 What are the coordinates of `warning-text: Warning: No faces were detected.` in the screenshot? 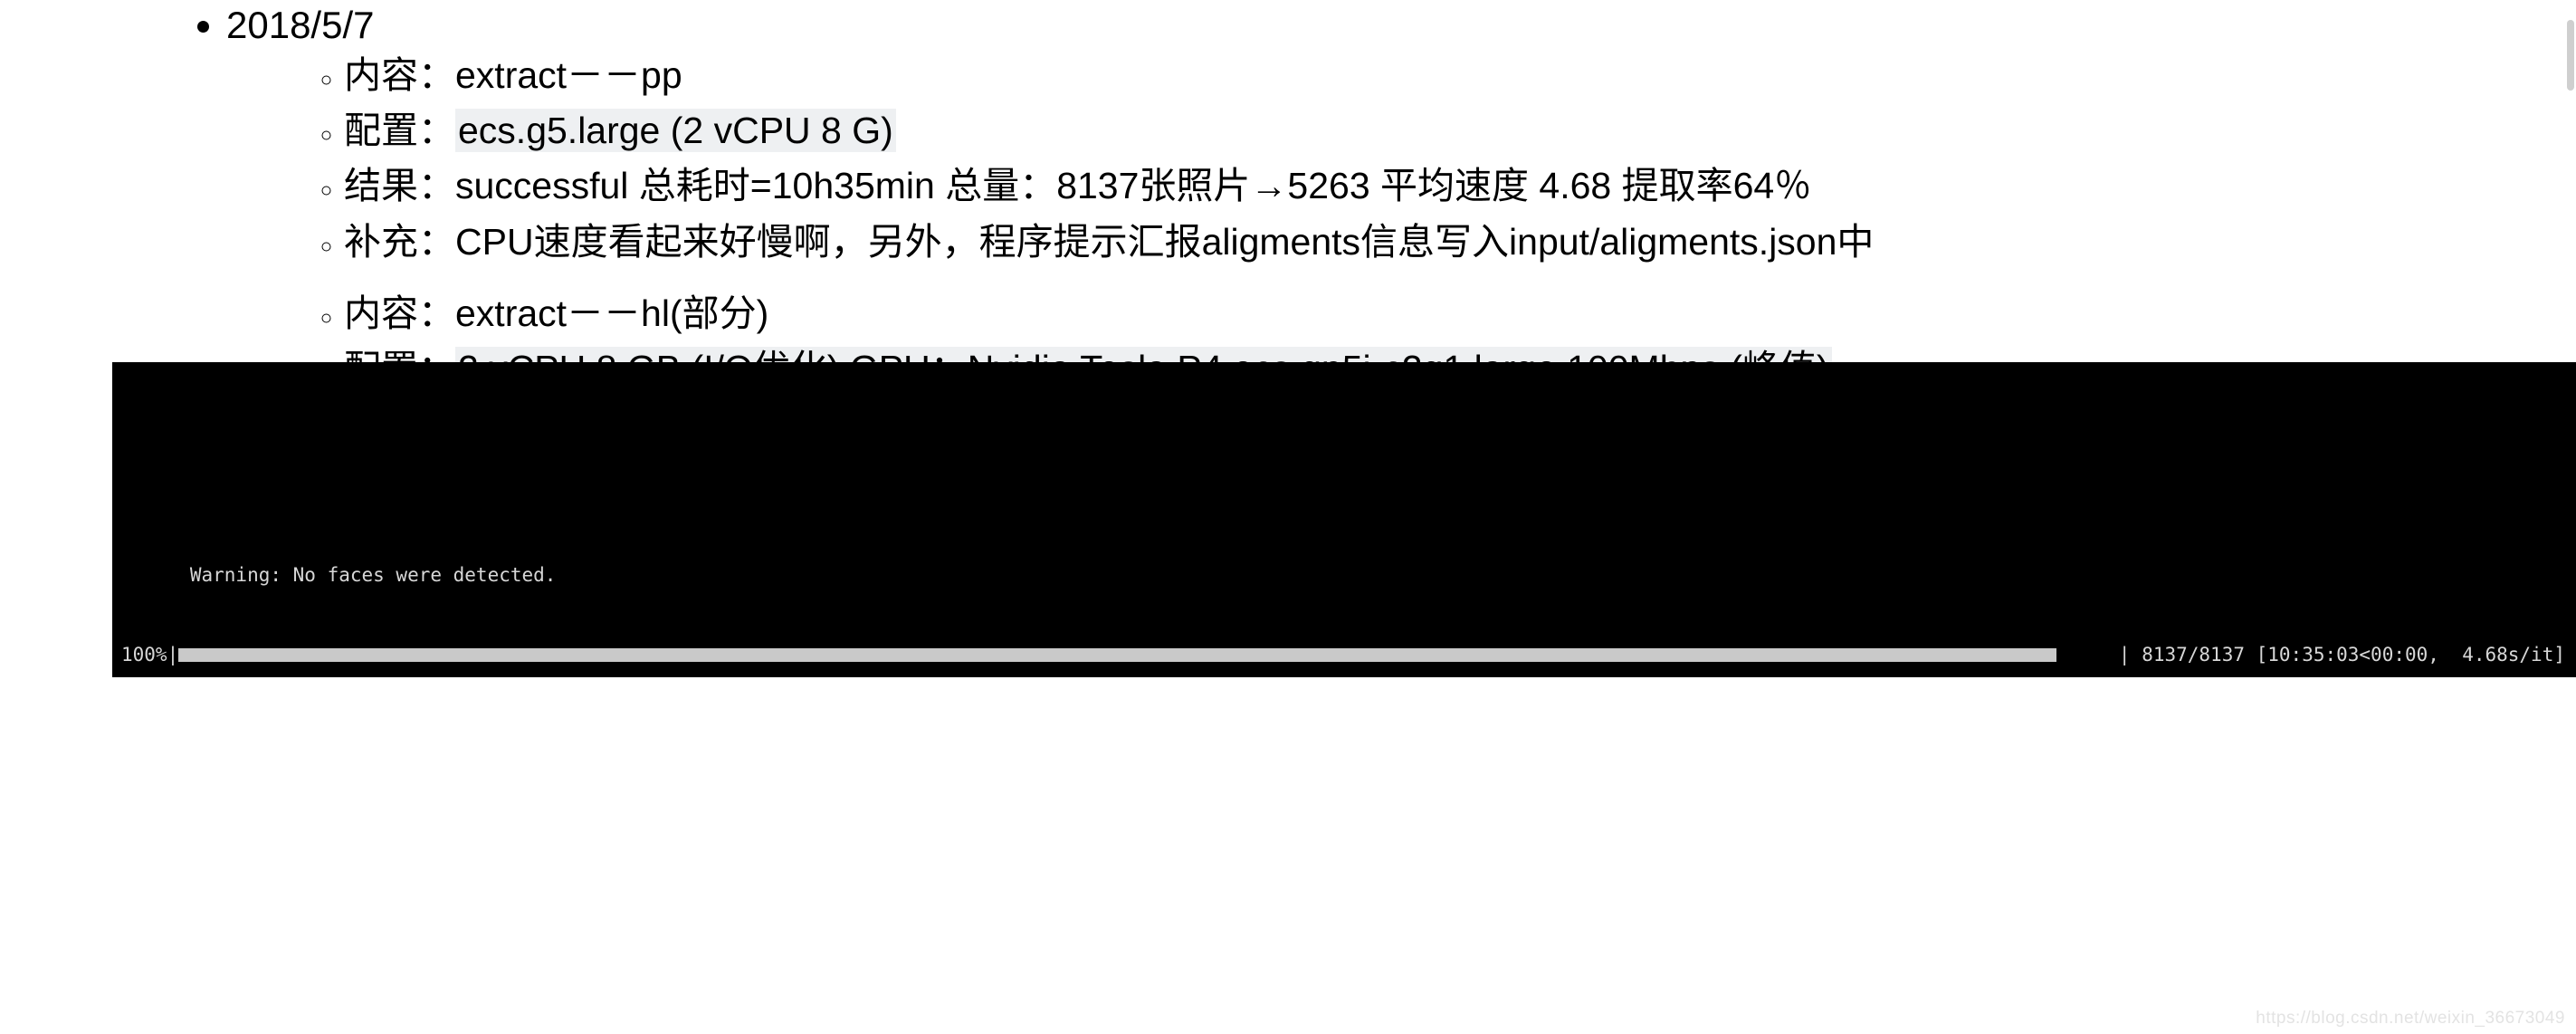 It's located at (373, 575).